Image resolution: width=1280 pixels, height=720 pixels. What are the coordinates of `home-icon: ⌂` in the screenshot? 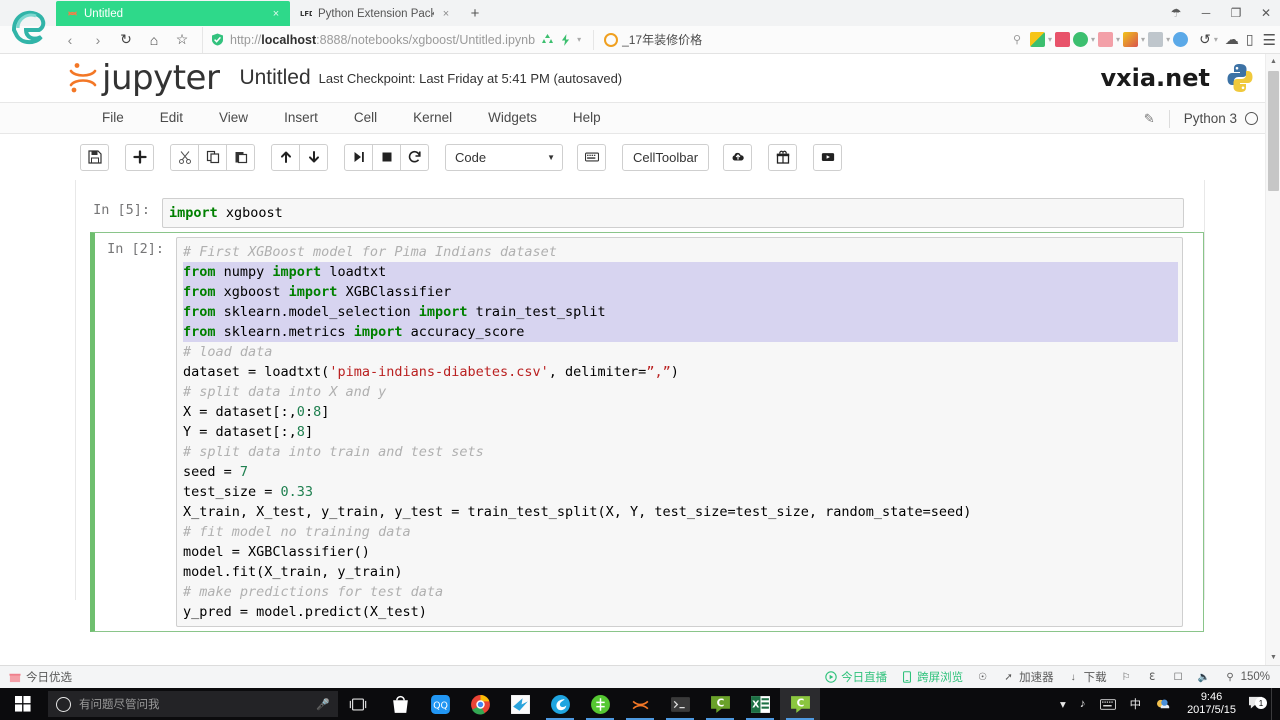 It's located at (154, 40).